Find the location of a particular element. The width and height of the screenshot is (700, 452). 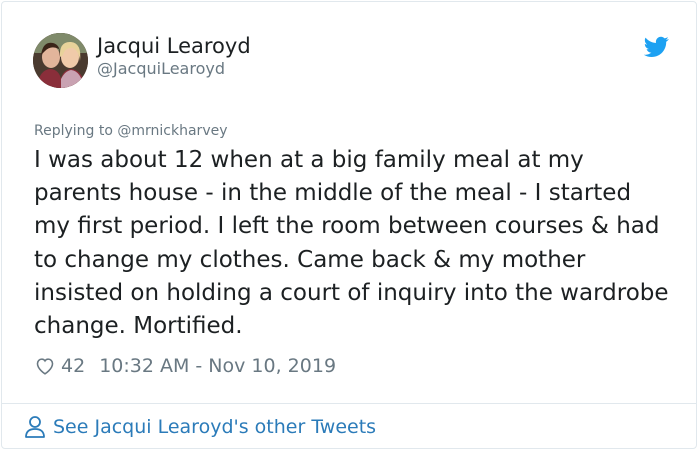

reply-context: Replying to @mrnickharvey is located at coordinates (131, 131).